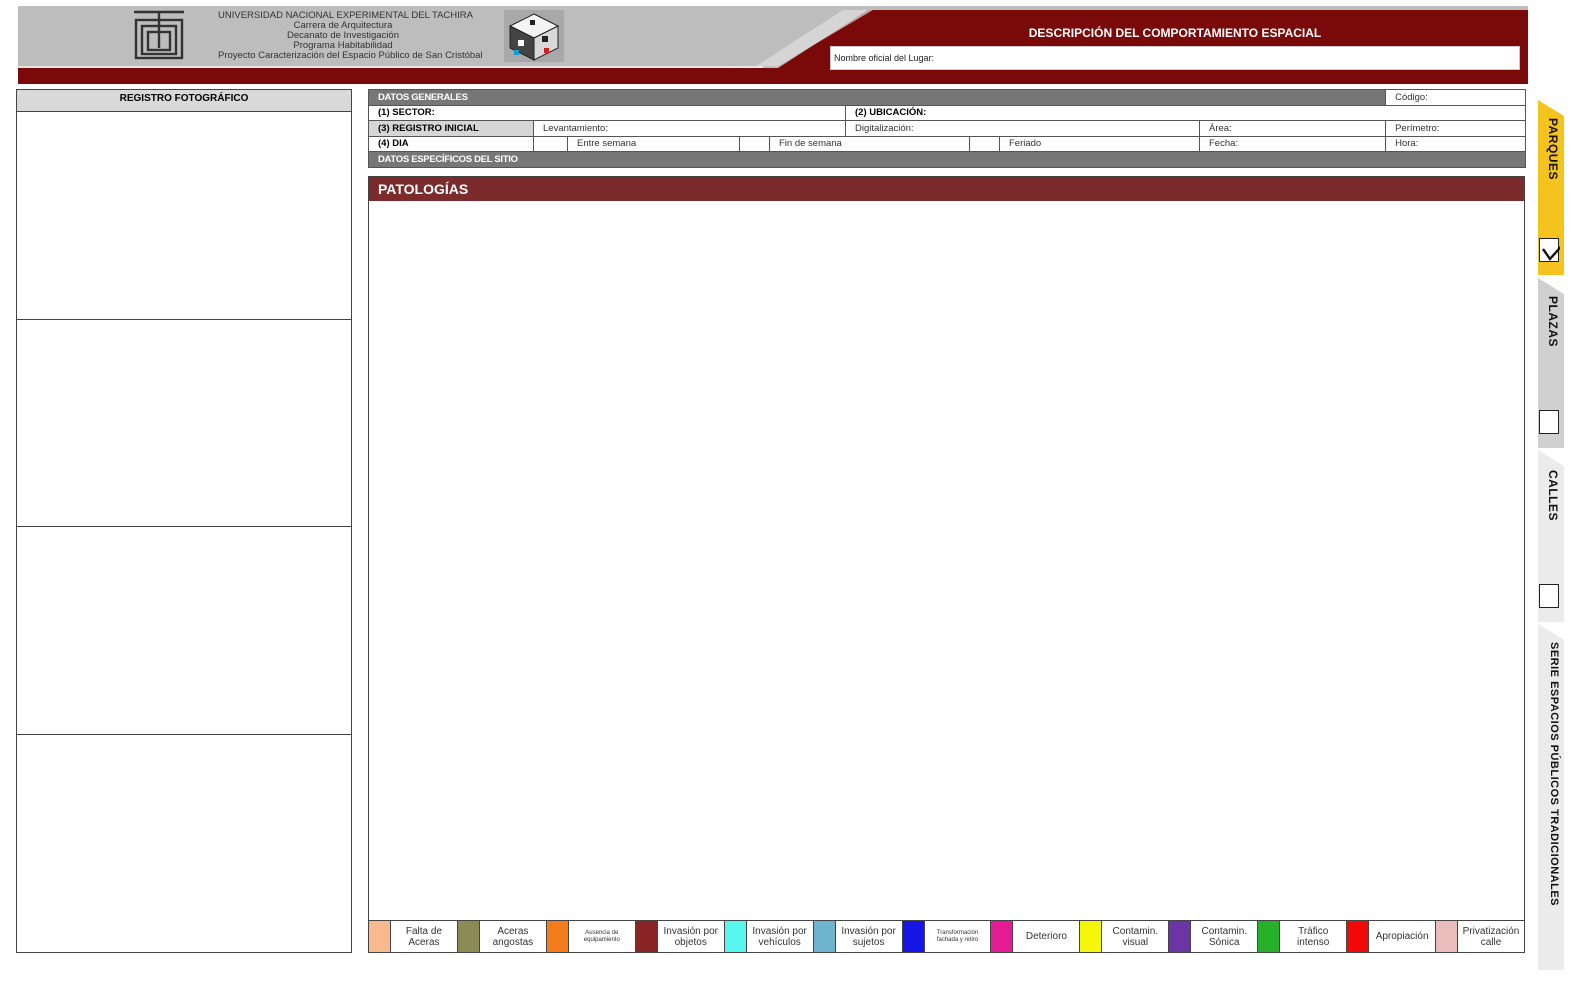 Image resolution: width=1587 pixels, height=982 pixels. What do you see at coordinates (1175, 33) in the screenshot?
I see `form-title: DESCRIPCIÓN DEL COMPORTAMIENTO ESPACIAL` at bounding box center [1175, 33].